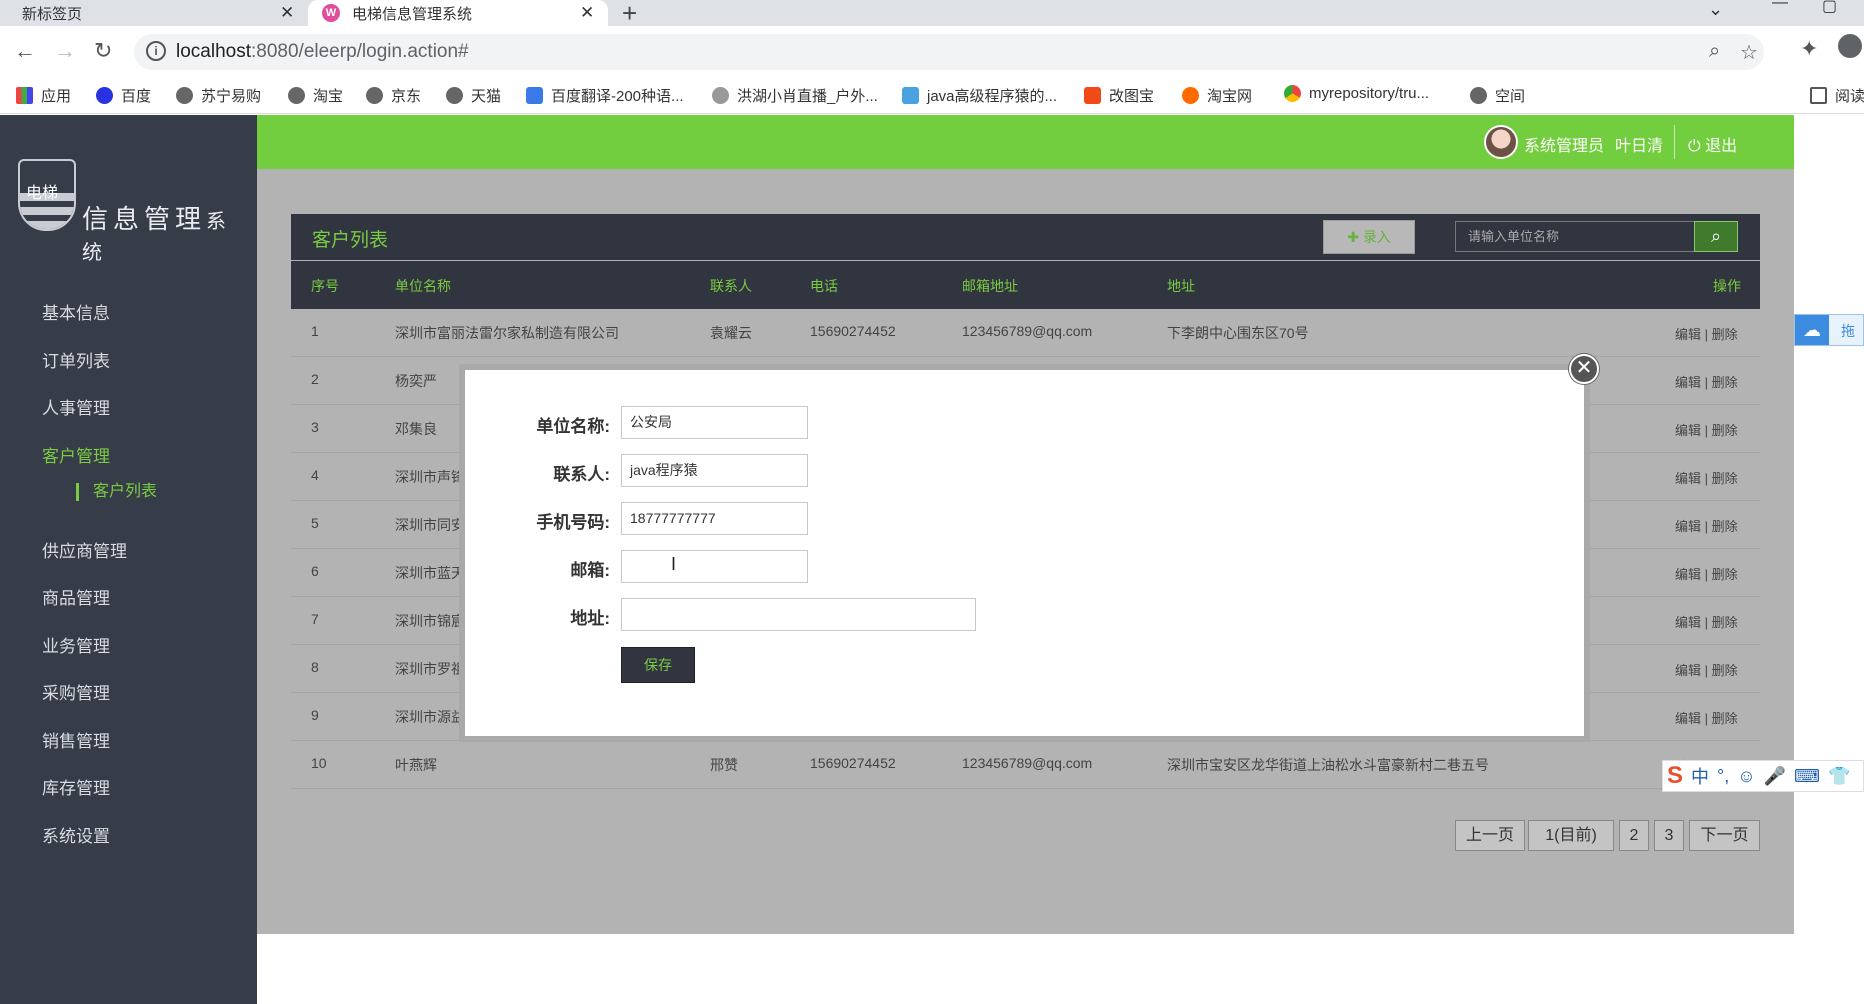  What do you see at coordinates (76, 644) in the screenshot?
I see `sidebar-item-business: 业务管理` at bounding box center [76, 644].